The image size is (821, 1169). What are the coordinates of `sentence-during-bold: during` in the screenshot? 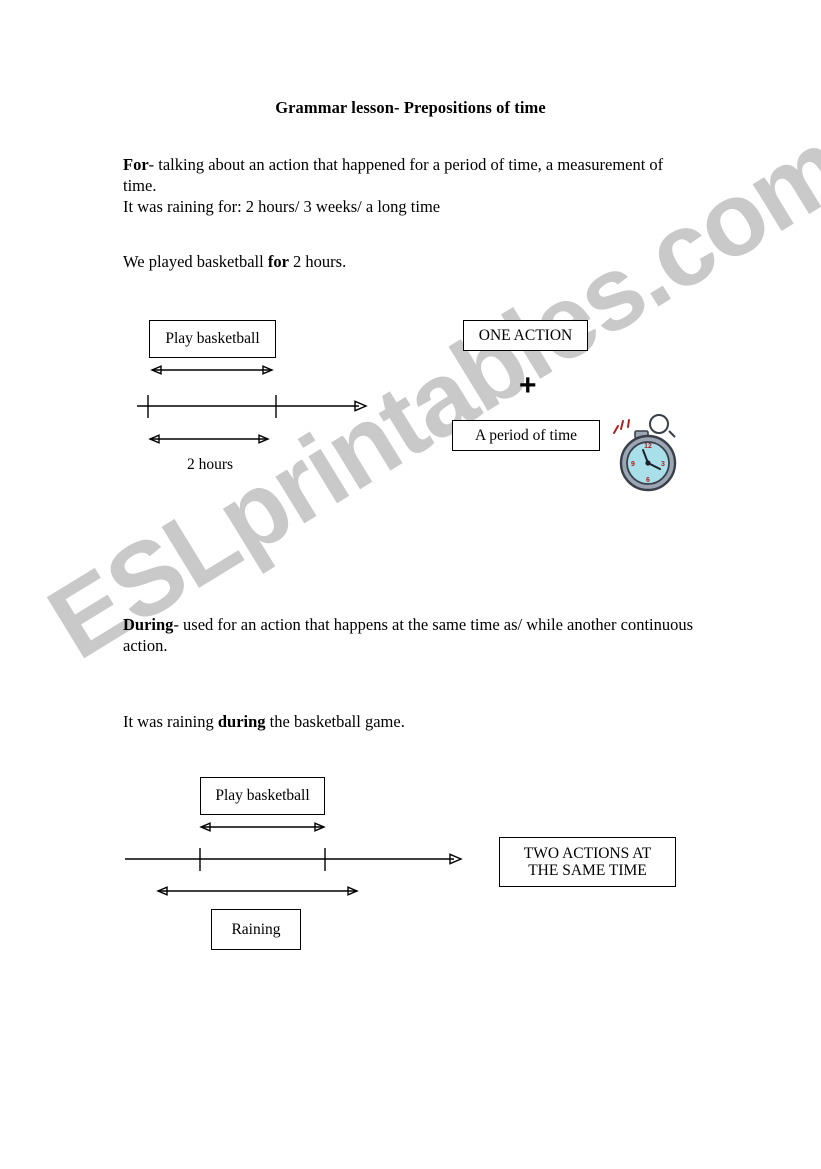 It's located at (241, 721).